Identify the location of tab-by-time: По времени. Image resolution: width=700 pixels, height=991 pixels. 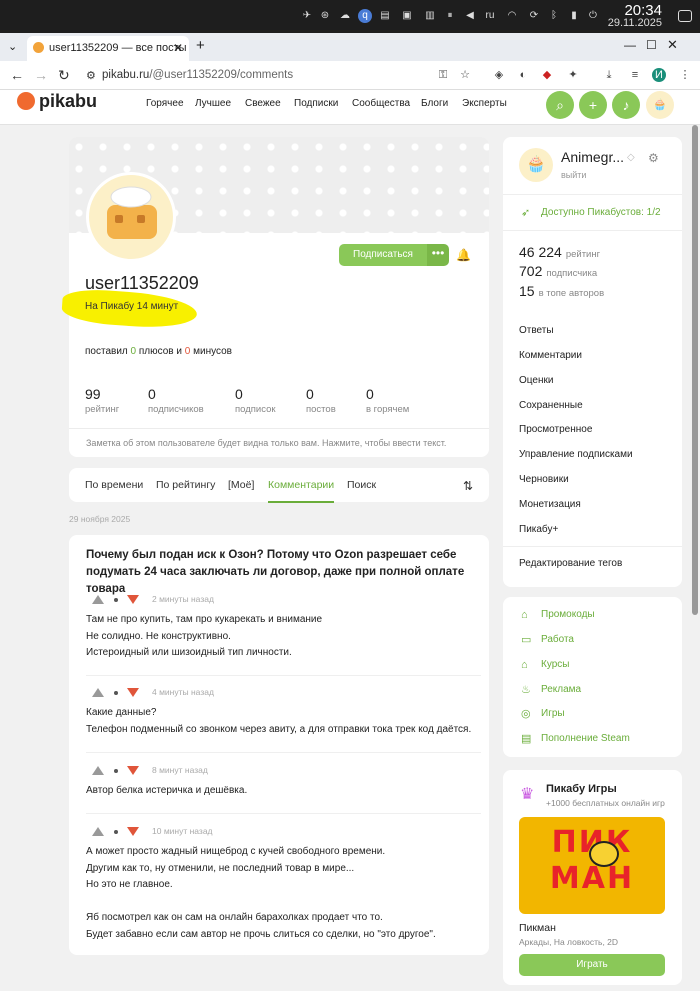
(114, 485).